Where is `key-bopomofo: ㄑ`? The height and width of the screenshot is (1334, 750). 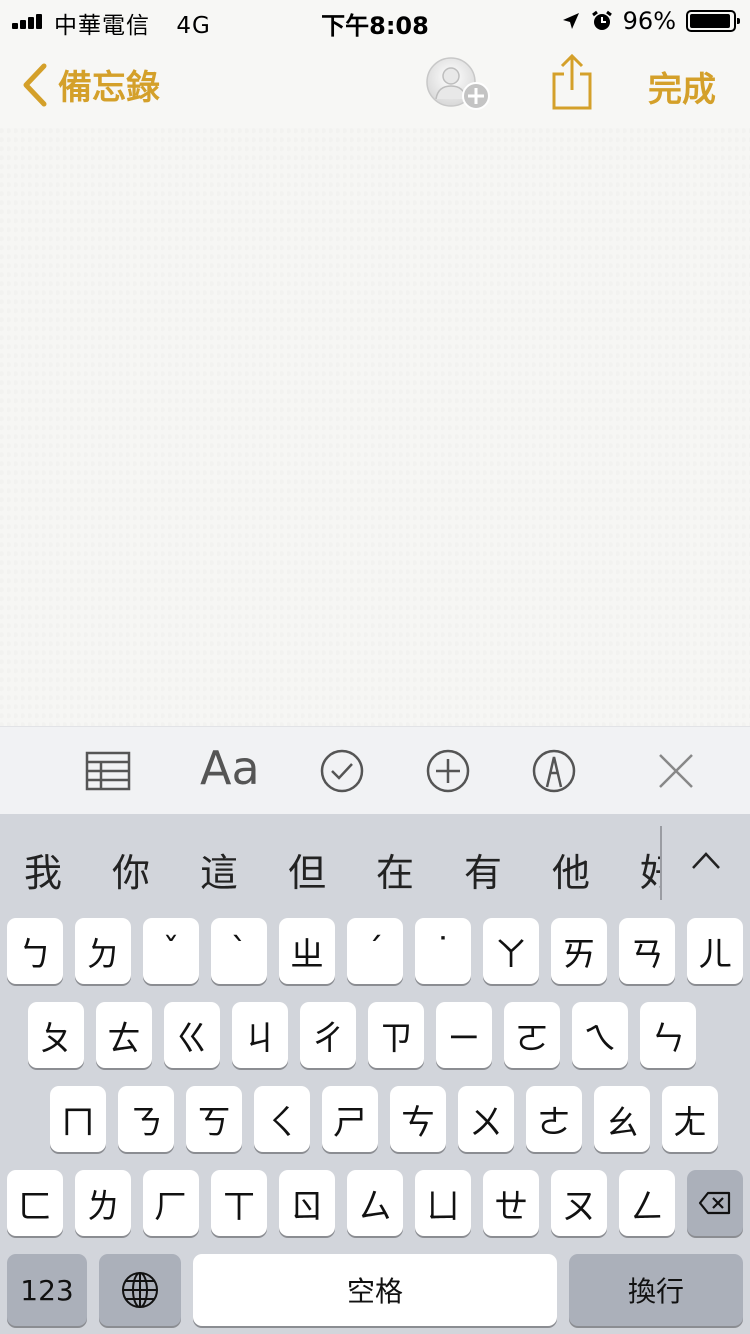
key-bopomofo: ㄑ is located at coordinates (282, 1119).